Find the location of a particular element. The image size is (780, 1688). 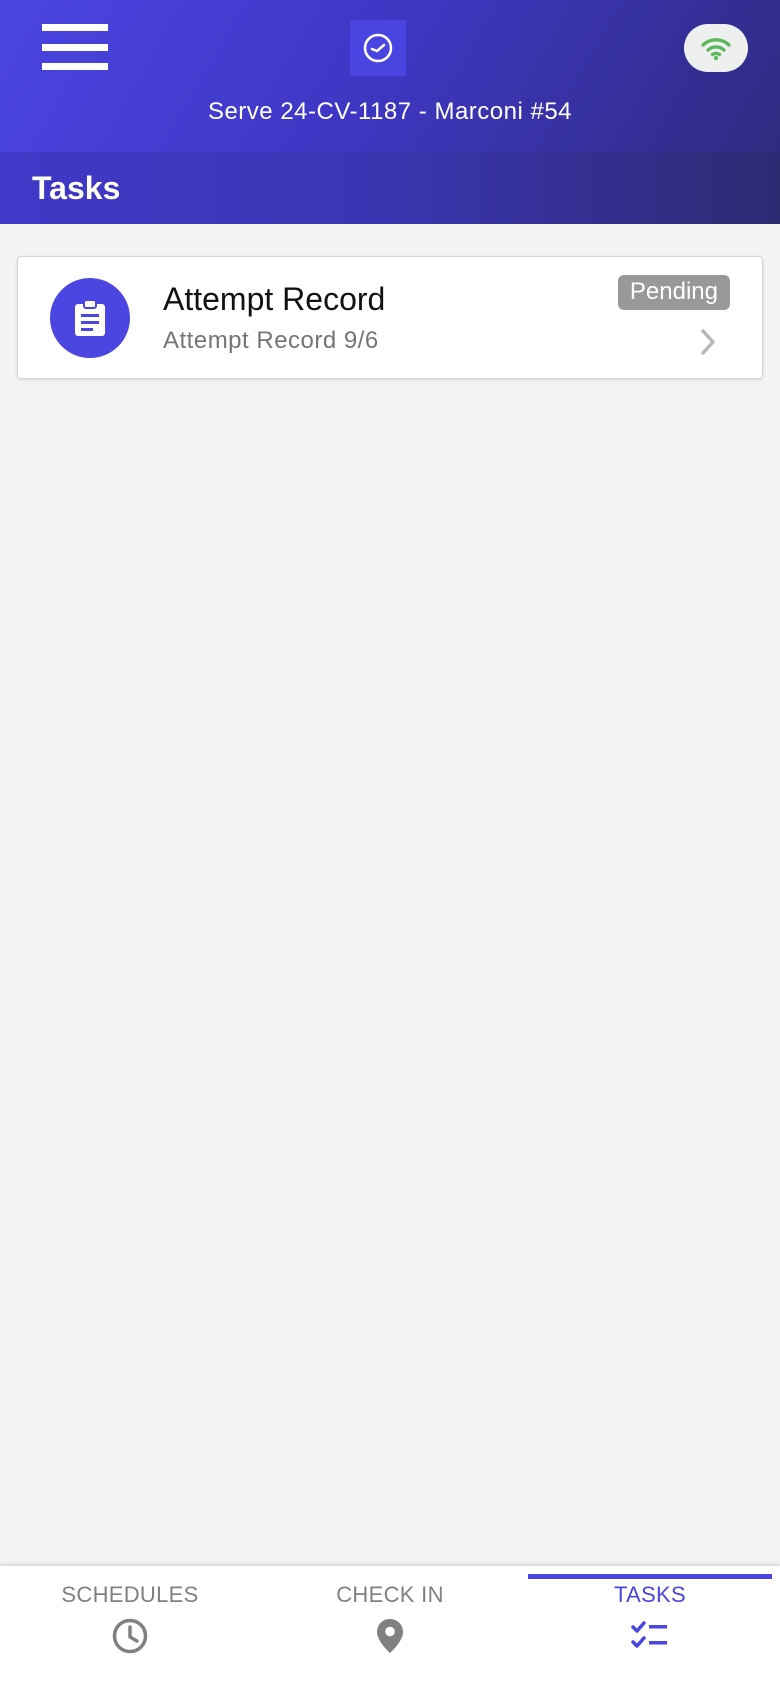

case-subtitle: Serve 24-CV-1187 - Marconi #54 is located at coordinates (390, 111).